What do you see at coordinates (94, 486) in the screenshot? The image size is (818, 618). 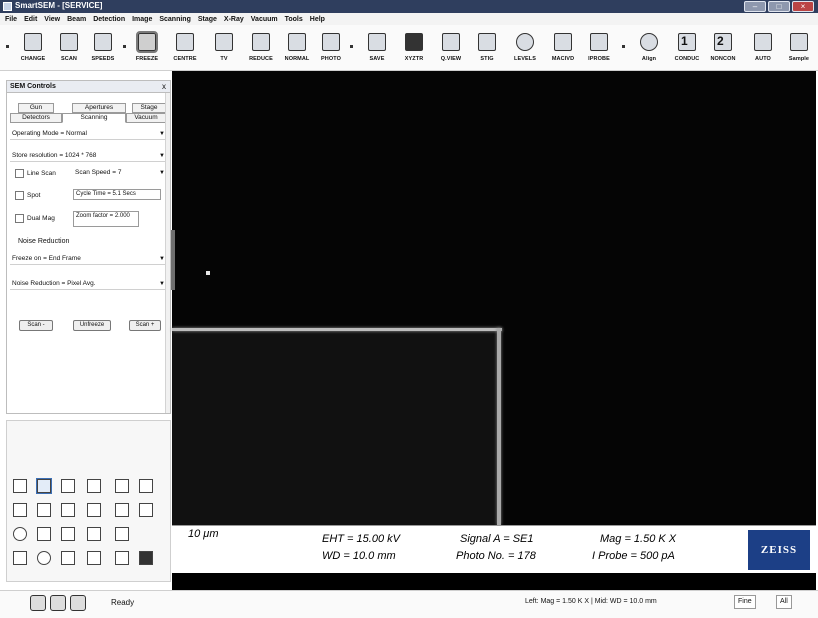 I see `folder-tool-icon` at bounding box center [94, 486].